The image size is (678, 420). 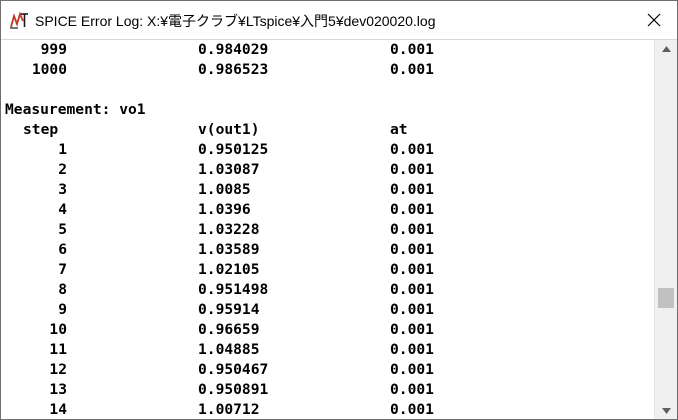 I want to click on value-cell: 0.986523, so click(x=233, y=69).